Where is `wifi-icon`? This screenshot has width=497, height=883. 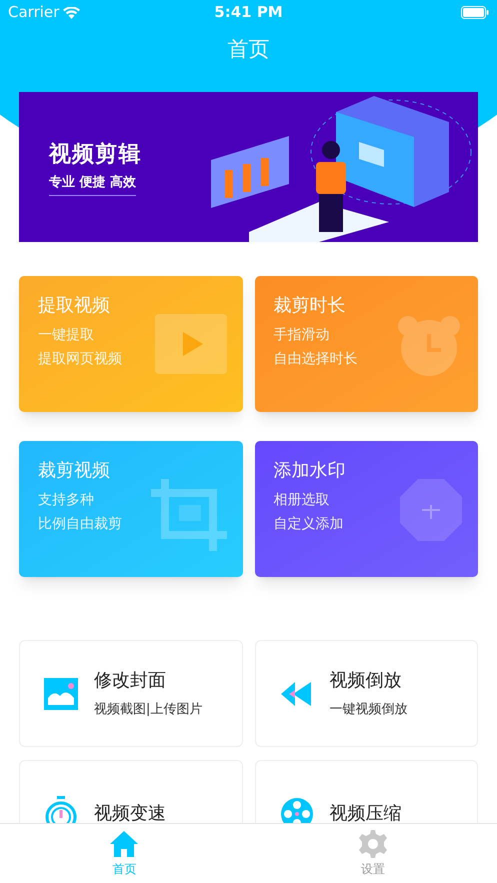
wifi-icon is located at coordinates (71, 12).